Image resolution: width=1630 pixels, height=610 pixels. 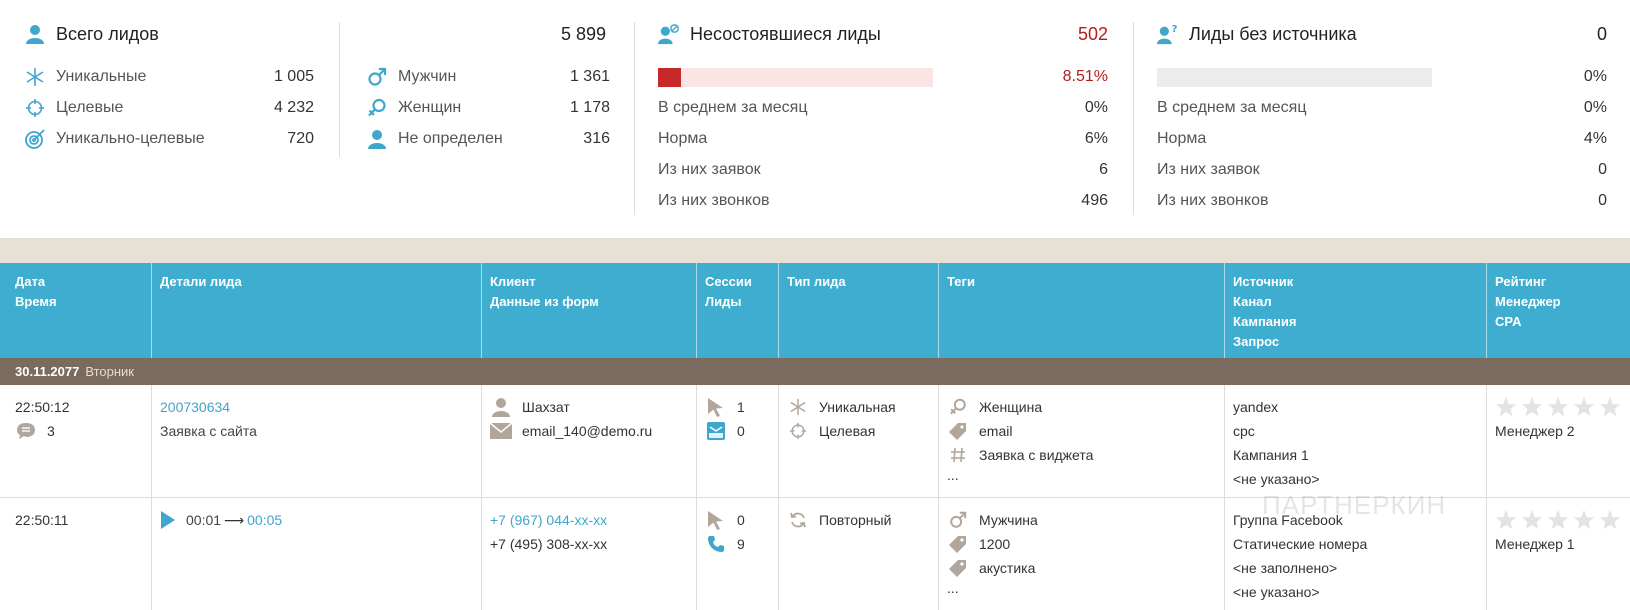 I want to click on tag-item: email, so click(x=1085, y=431).